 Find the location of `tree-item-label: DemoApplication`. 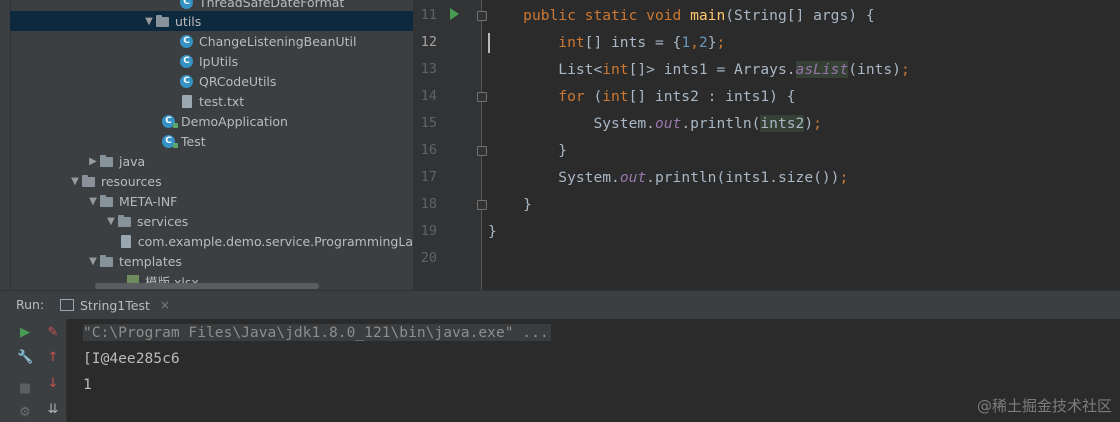

tree-item-label: DemoApplication is located at coordinates (234, 121).